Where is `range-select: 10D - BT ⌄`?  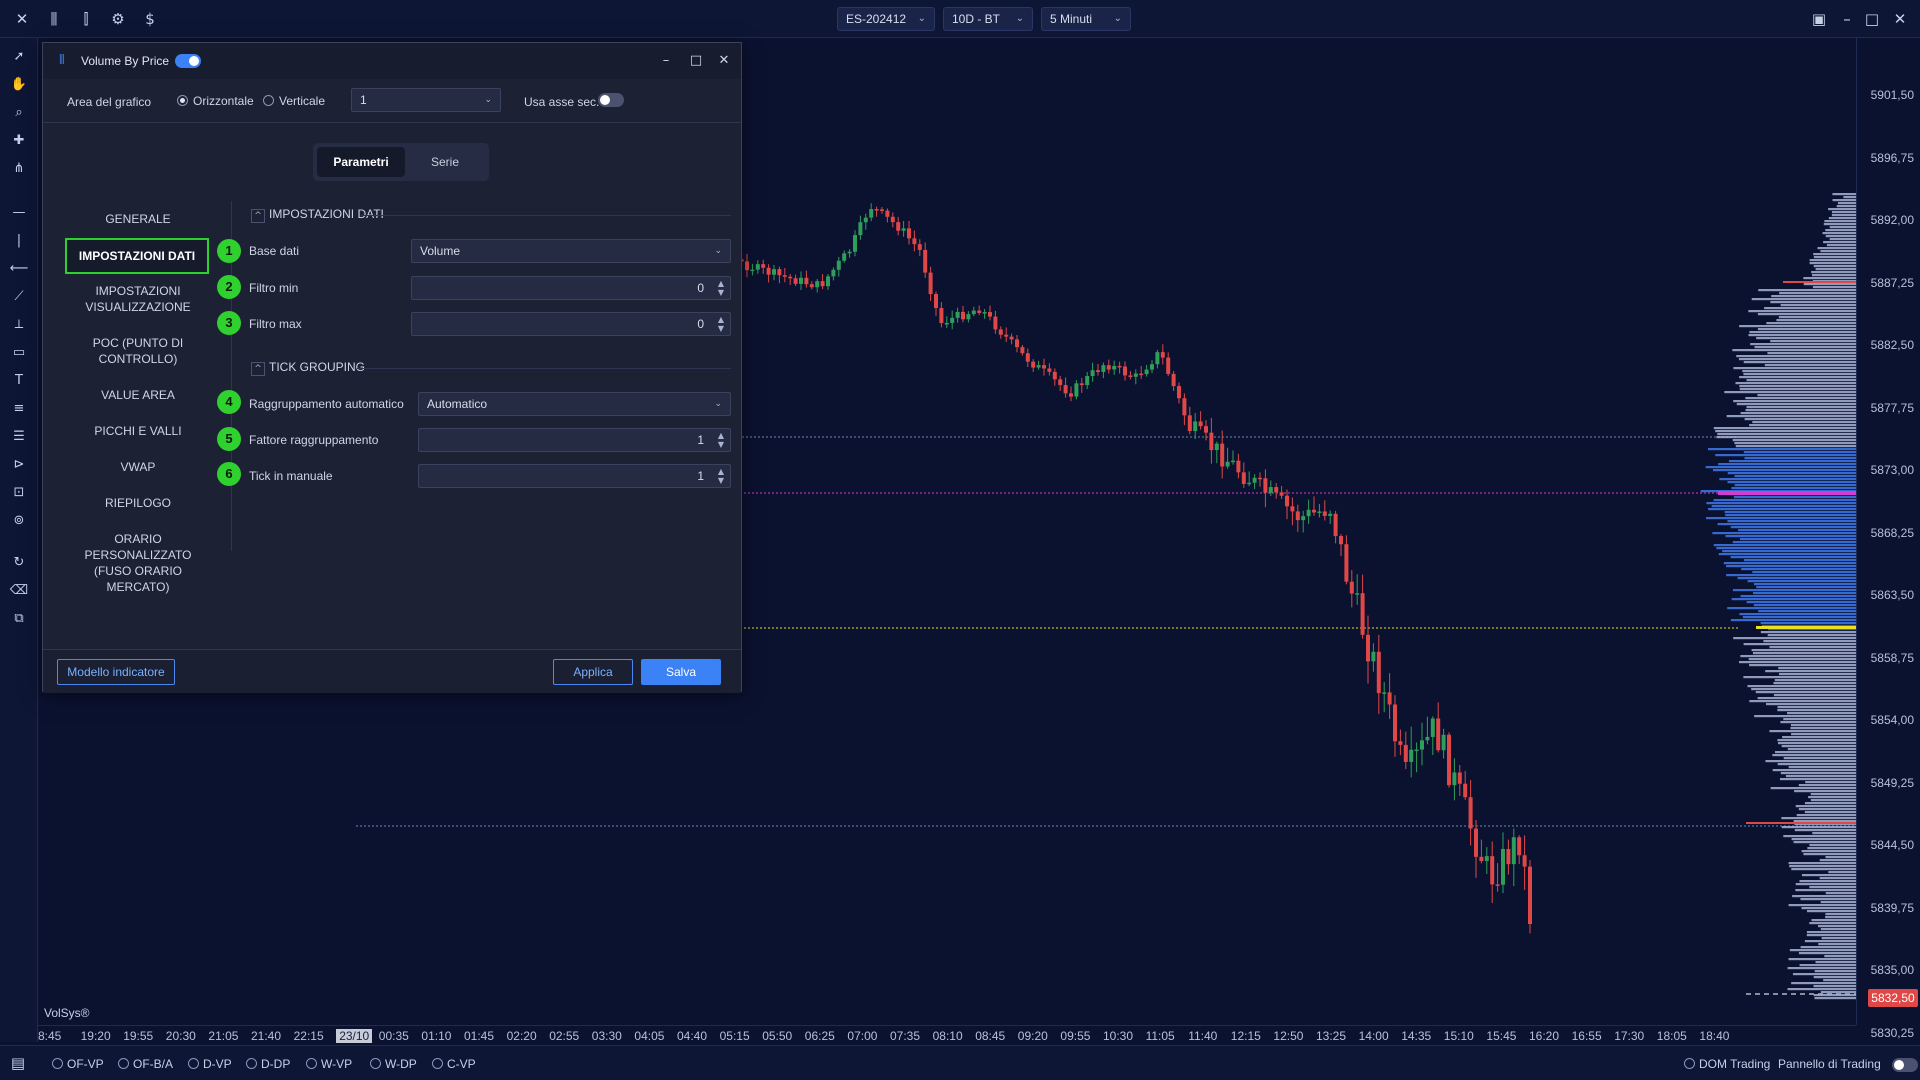
range-select: 10D - BT ⌄ is located at coordinates (988, 19).